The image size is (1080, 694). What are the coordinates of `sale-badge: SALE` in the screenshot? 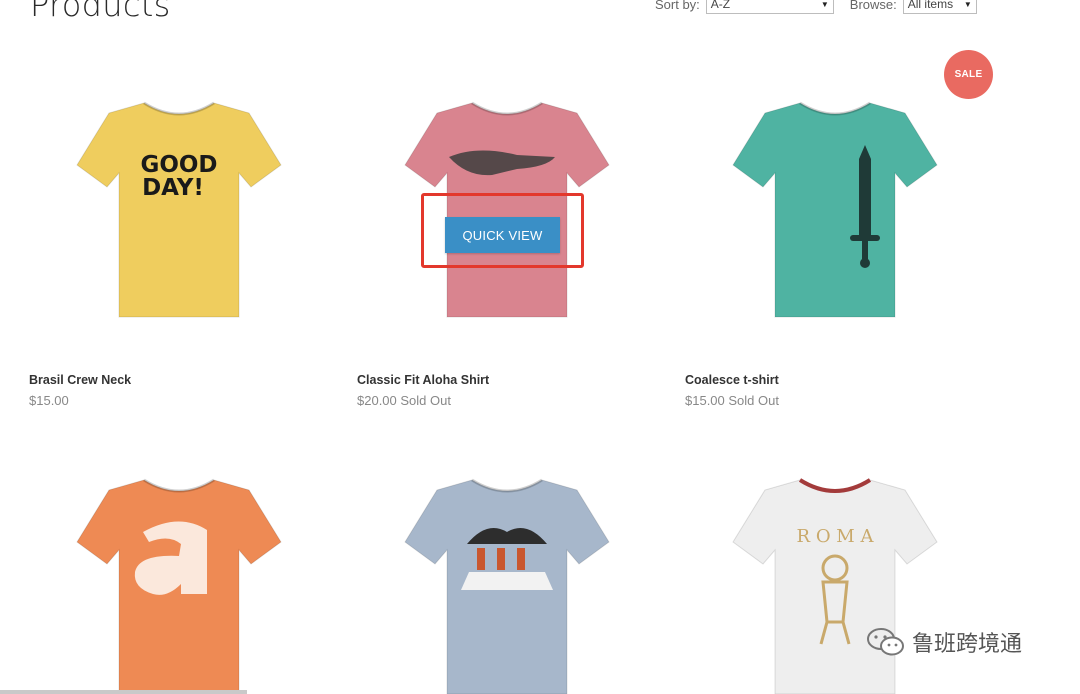 It's located at (968, 74).